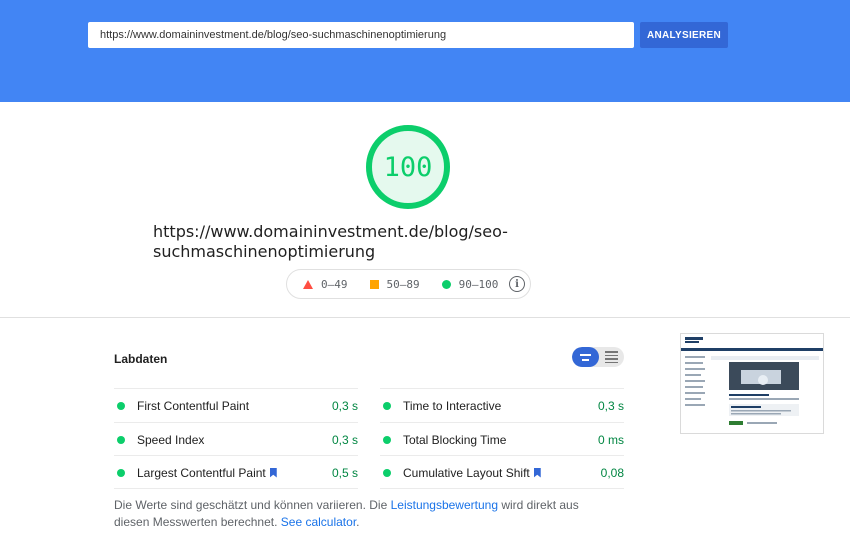  I want to click on info-icon: i, so click(517, 284).